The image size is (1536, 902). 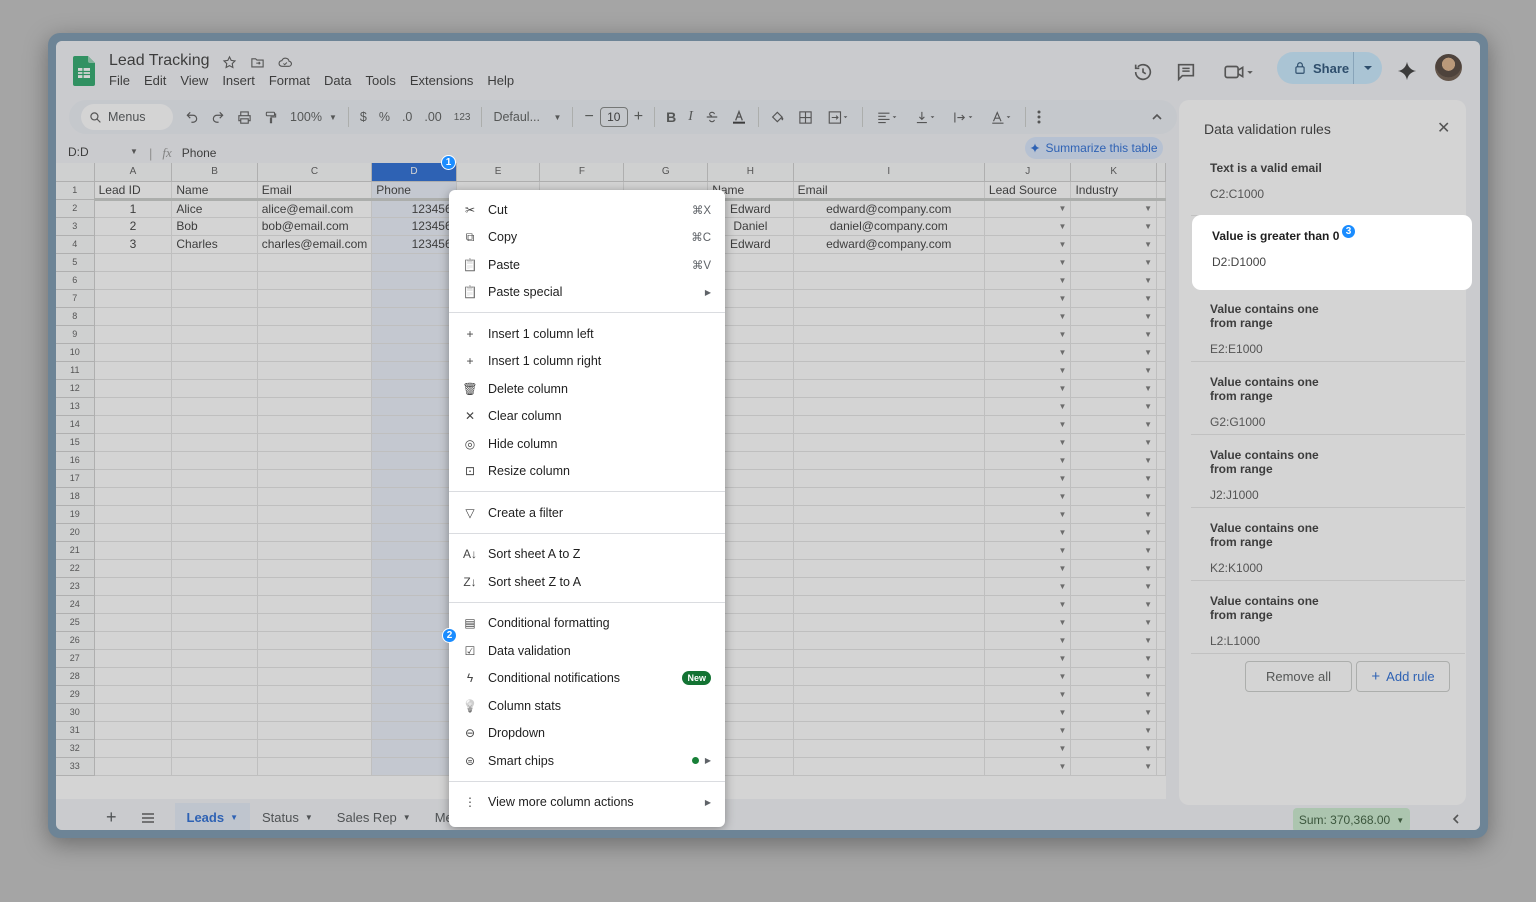 I want to click on close-icon: ✕, so click(x=1443, y=128).